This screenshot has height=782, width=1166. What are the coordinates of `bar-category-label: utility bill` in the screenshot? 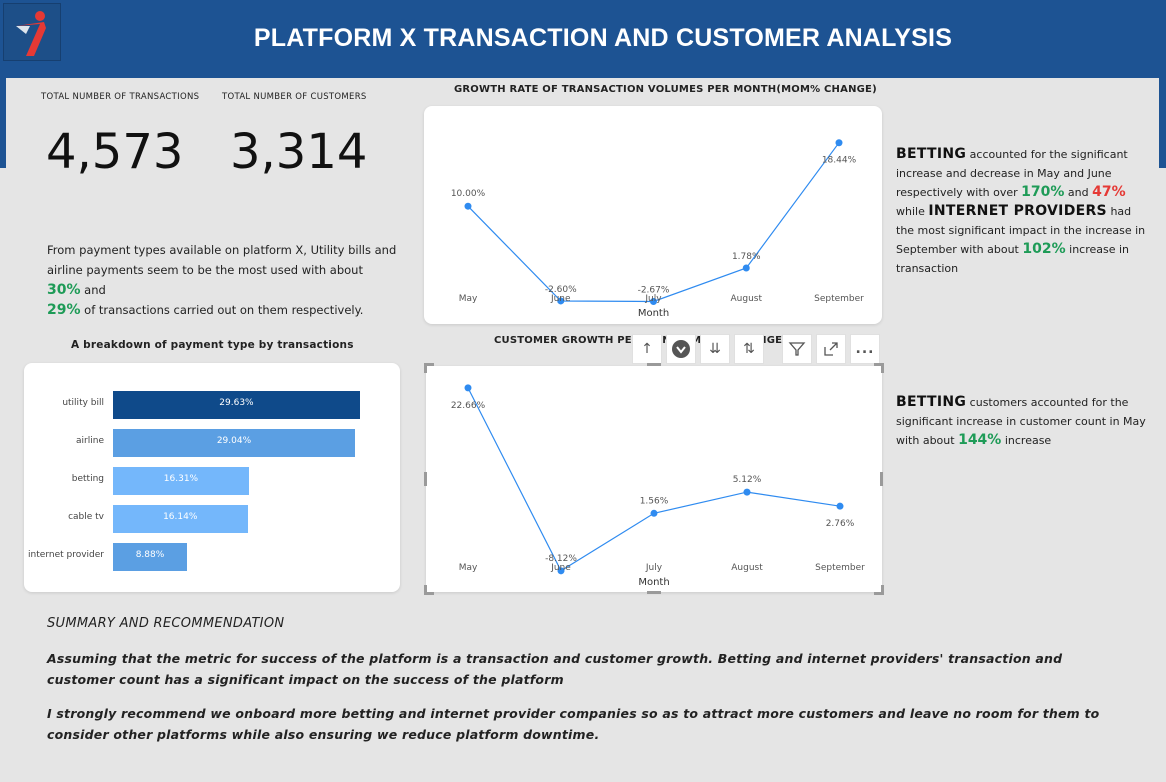 It's located at (83, 403).